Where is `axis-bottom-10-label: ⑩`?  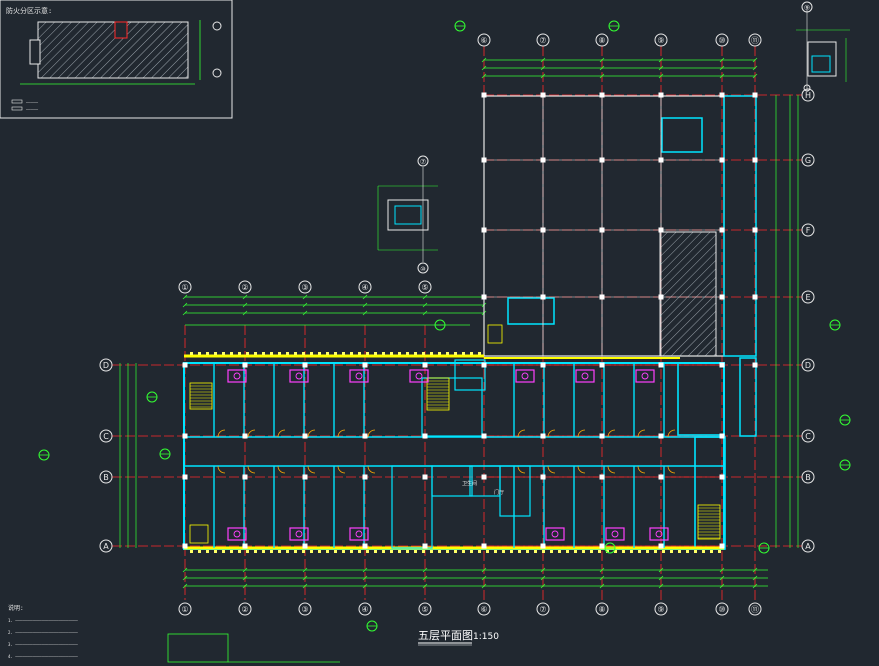
axis-bottom-10-label: ⑩ is located at coordinates (721, 609).